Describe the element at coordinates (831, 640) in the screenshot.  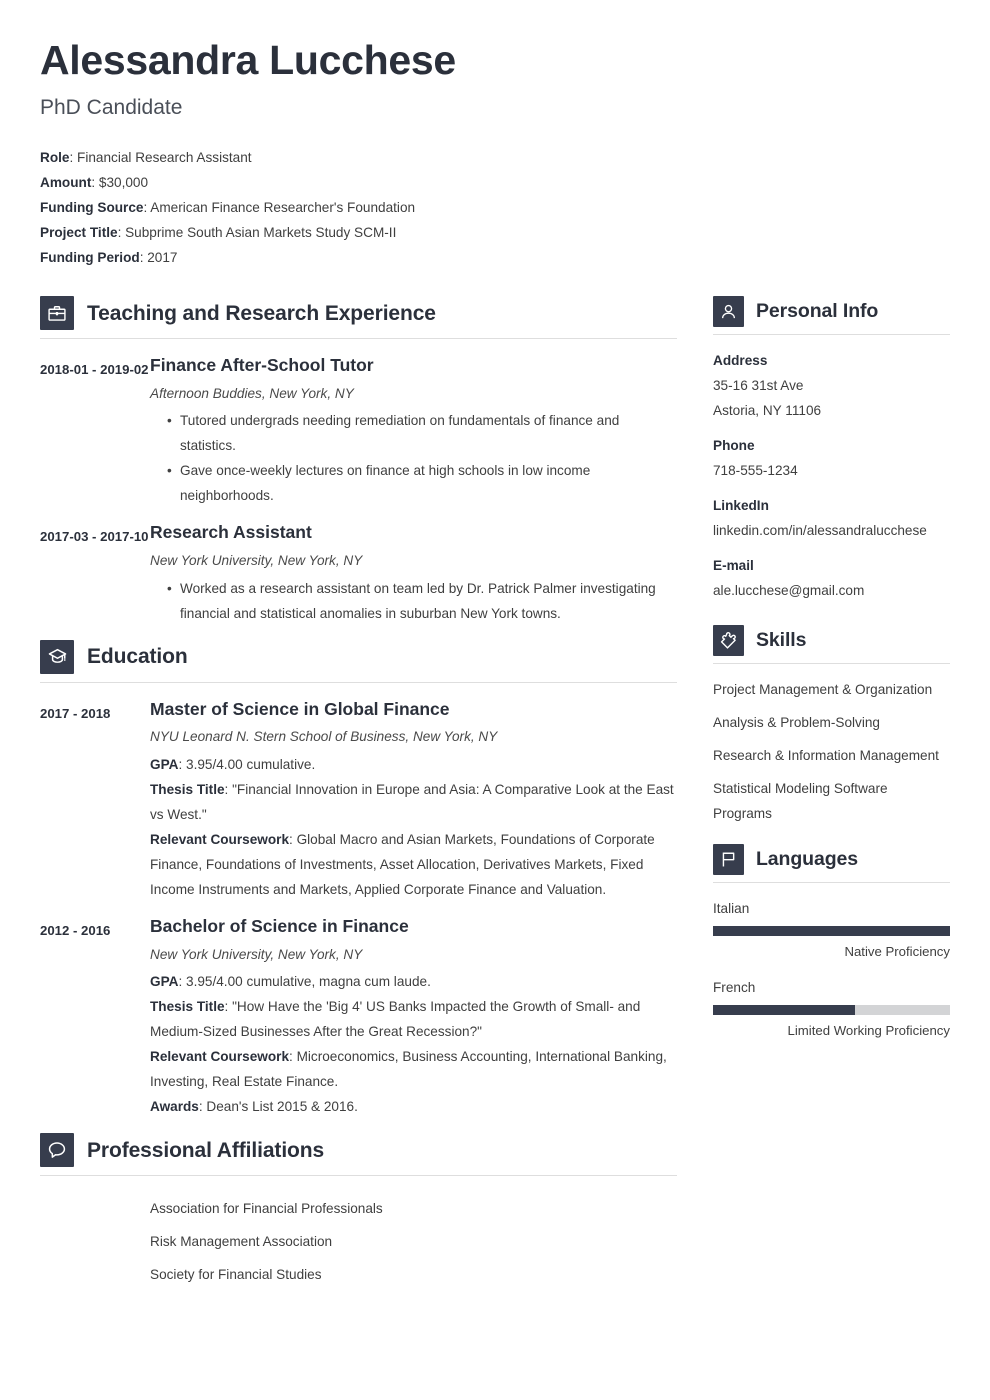
I see `section-skills-heading: Skills` at that location.